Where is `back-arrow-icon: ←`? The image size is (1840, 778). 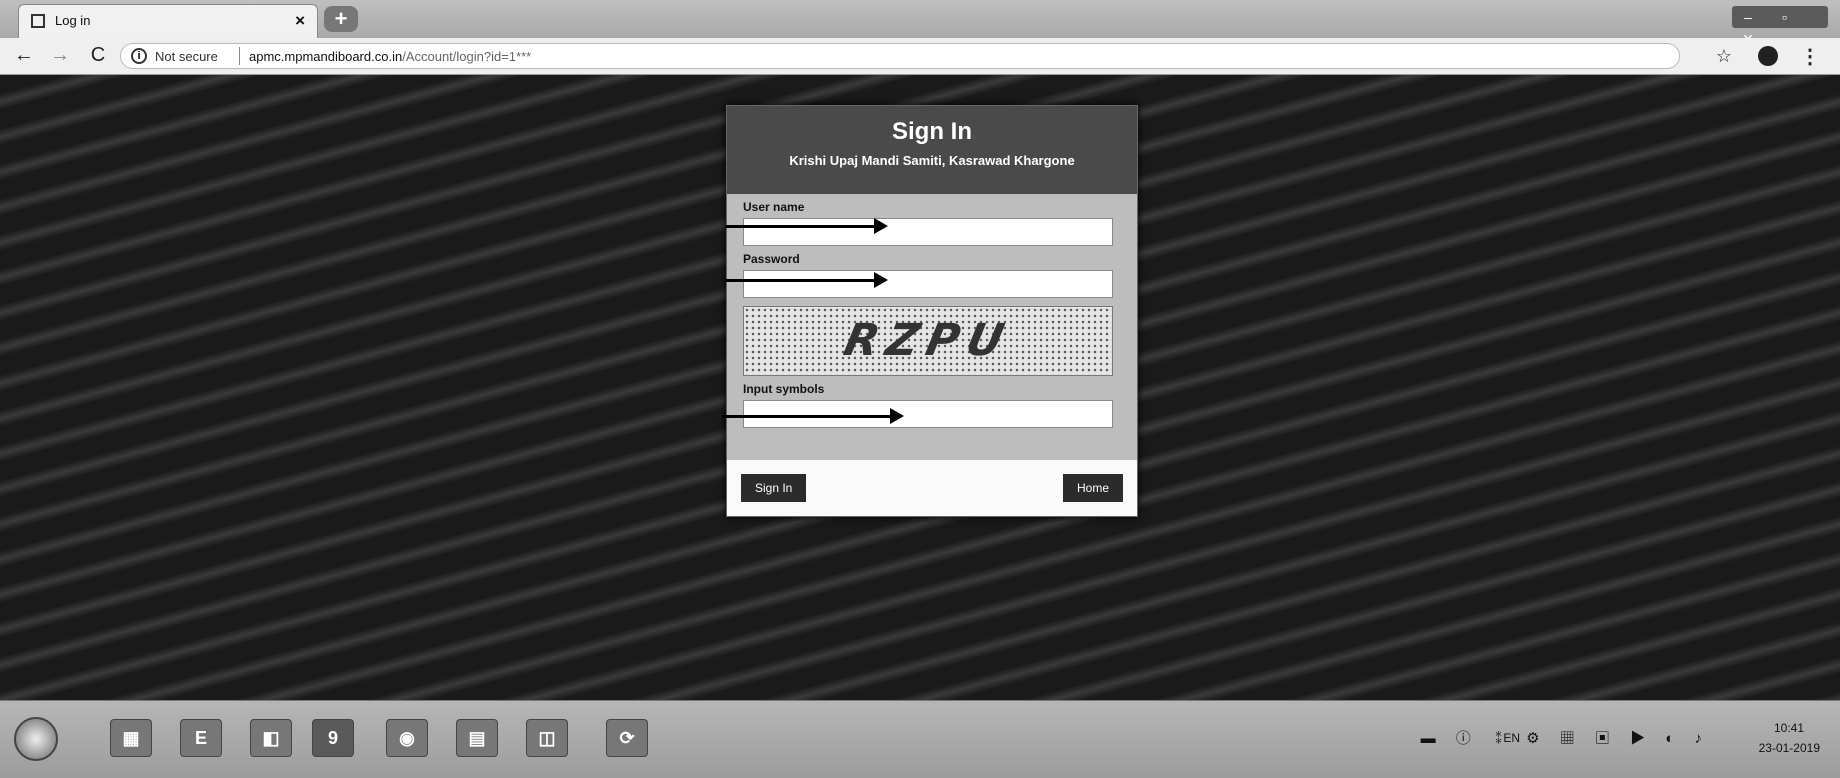
back-arrow-icon: ← is located at coordinates (24, 55).